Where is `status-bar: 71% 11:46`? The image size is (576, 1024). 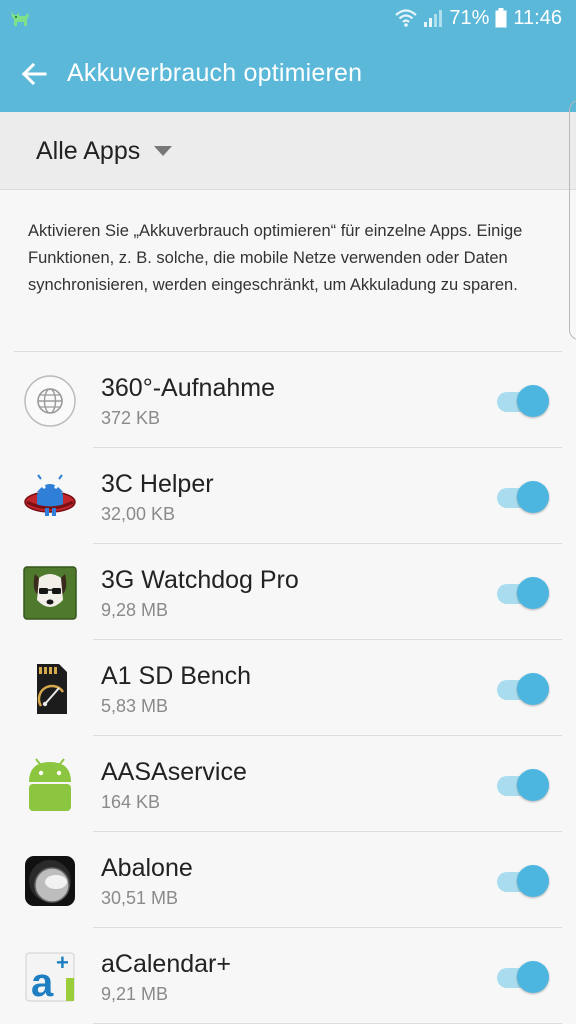 status-bar: 71% 11:46 is located at coordinates (288, 18).